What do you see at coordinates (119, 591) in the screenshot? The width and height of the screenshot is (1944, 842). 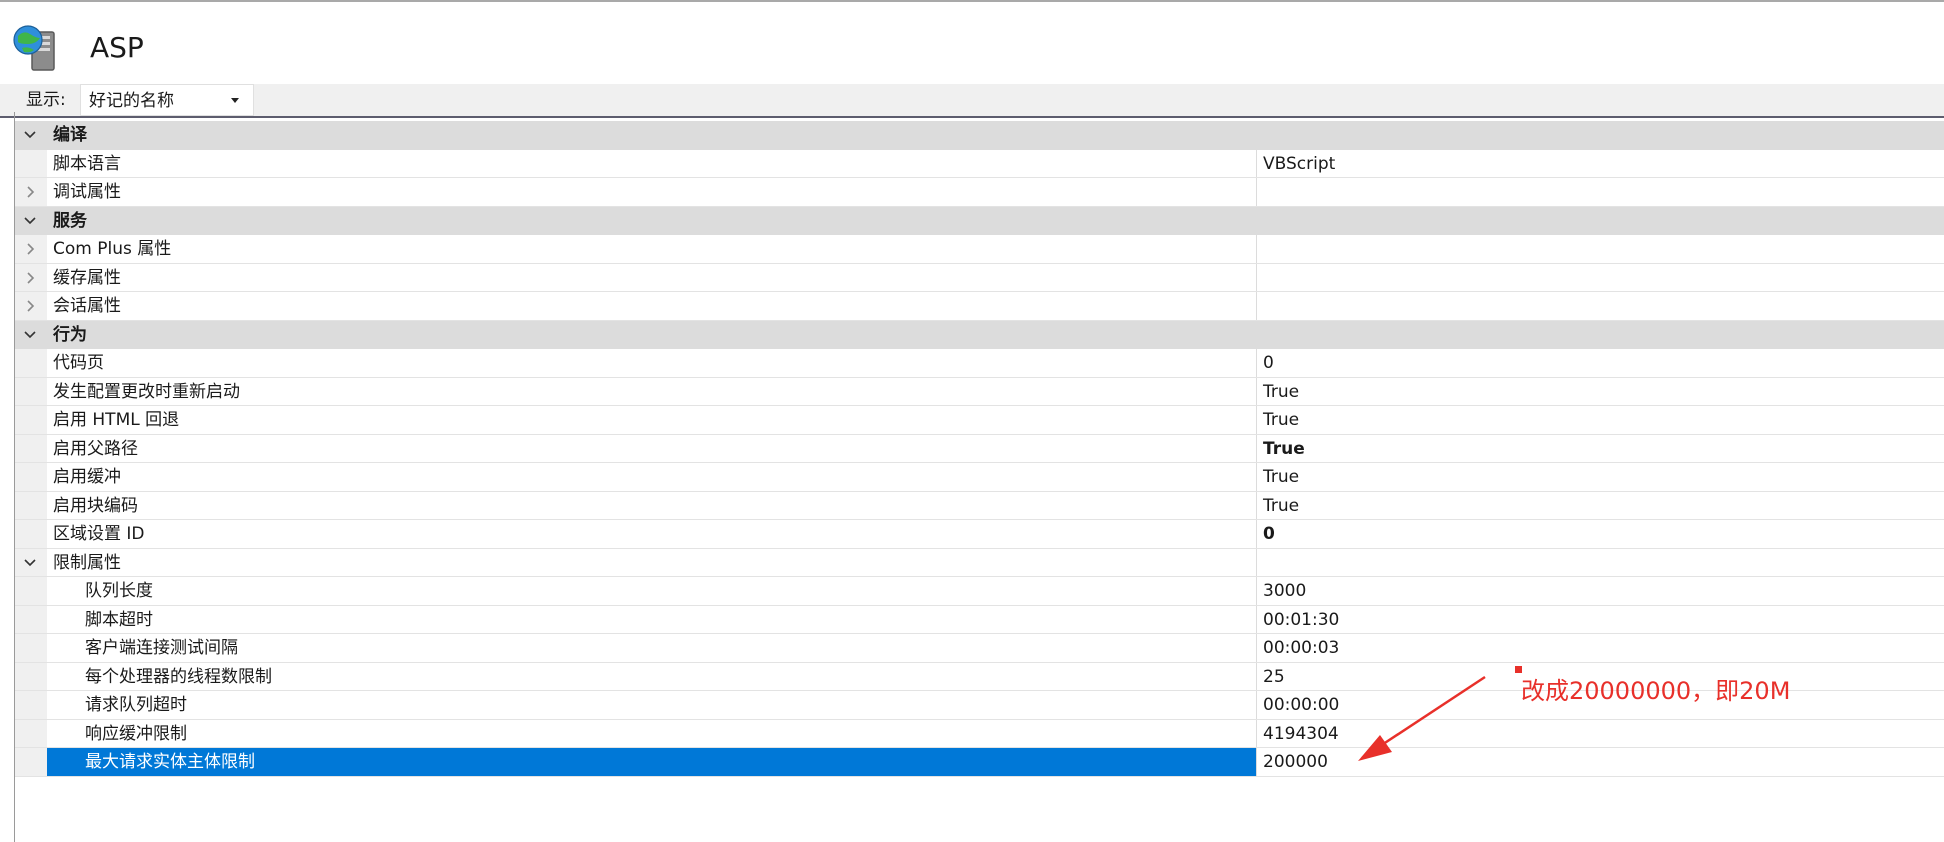 I see `property-name: 队列长度` at bounding box center [119, 591].